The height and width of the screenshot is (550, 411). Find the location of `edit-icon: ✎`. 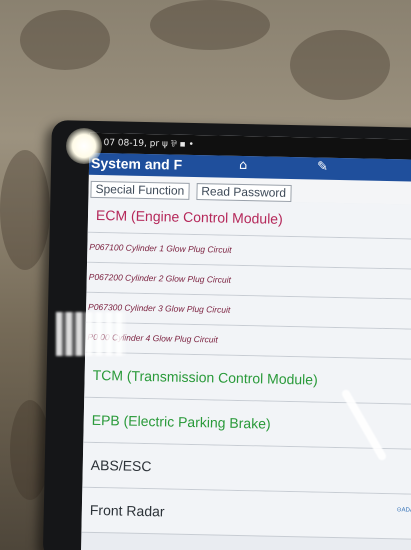

edit-icon: ✎ is located at coordinates (322, 167).